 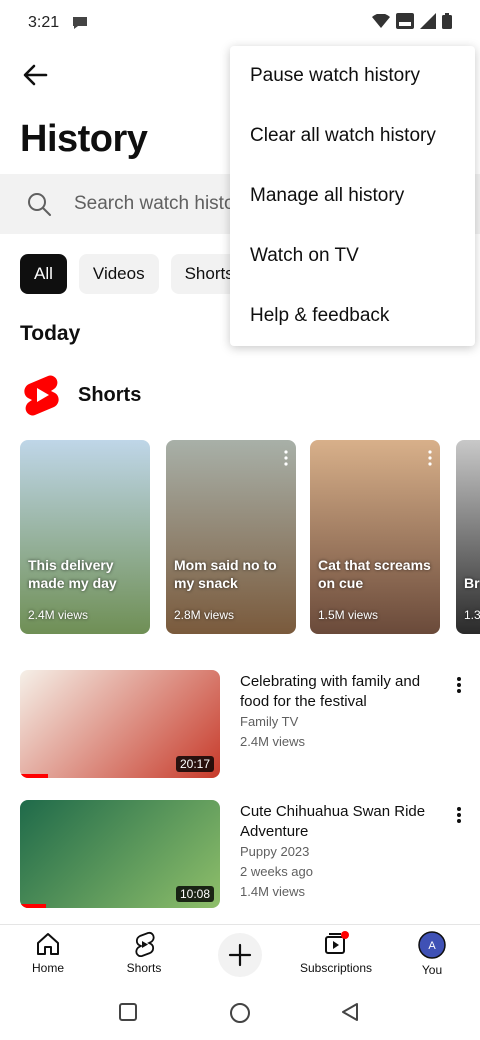 I want to click on search-input, so click(x=159, y=204).